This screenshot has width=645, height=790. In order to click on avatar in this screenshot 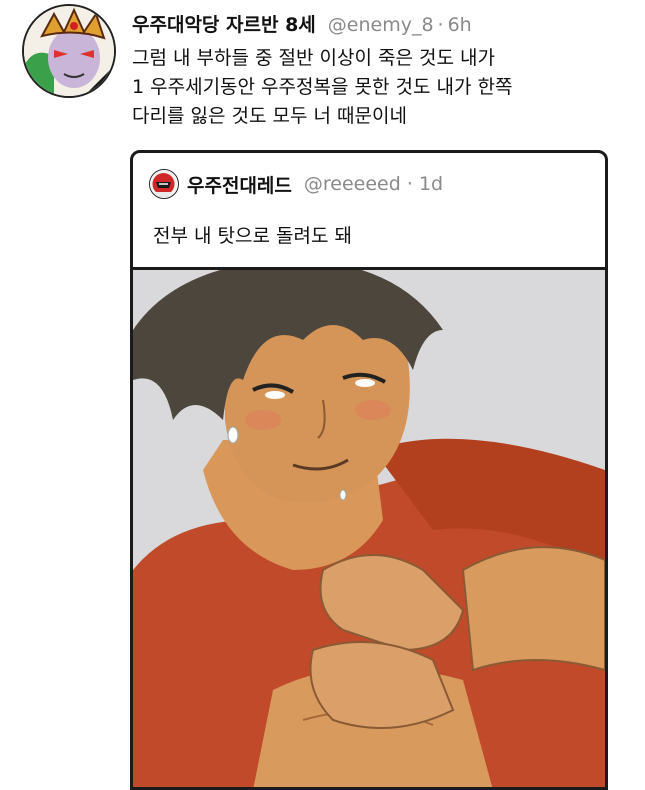, I will do `click(69, 51)`.